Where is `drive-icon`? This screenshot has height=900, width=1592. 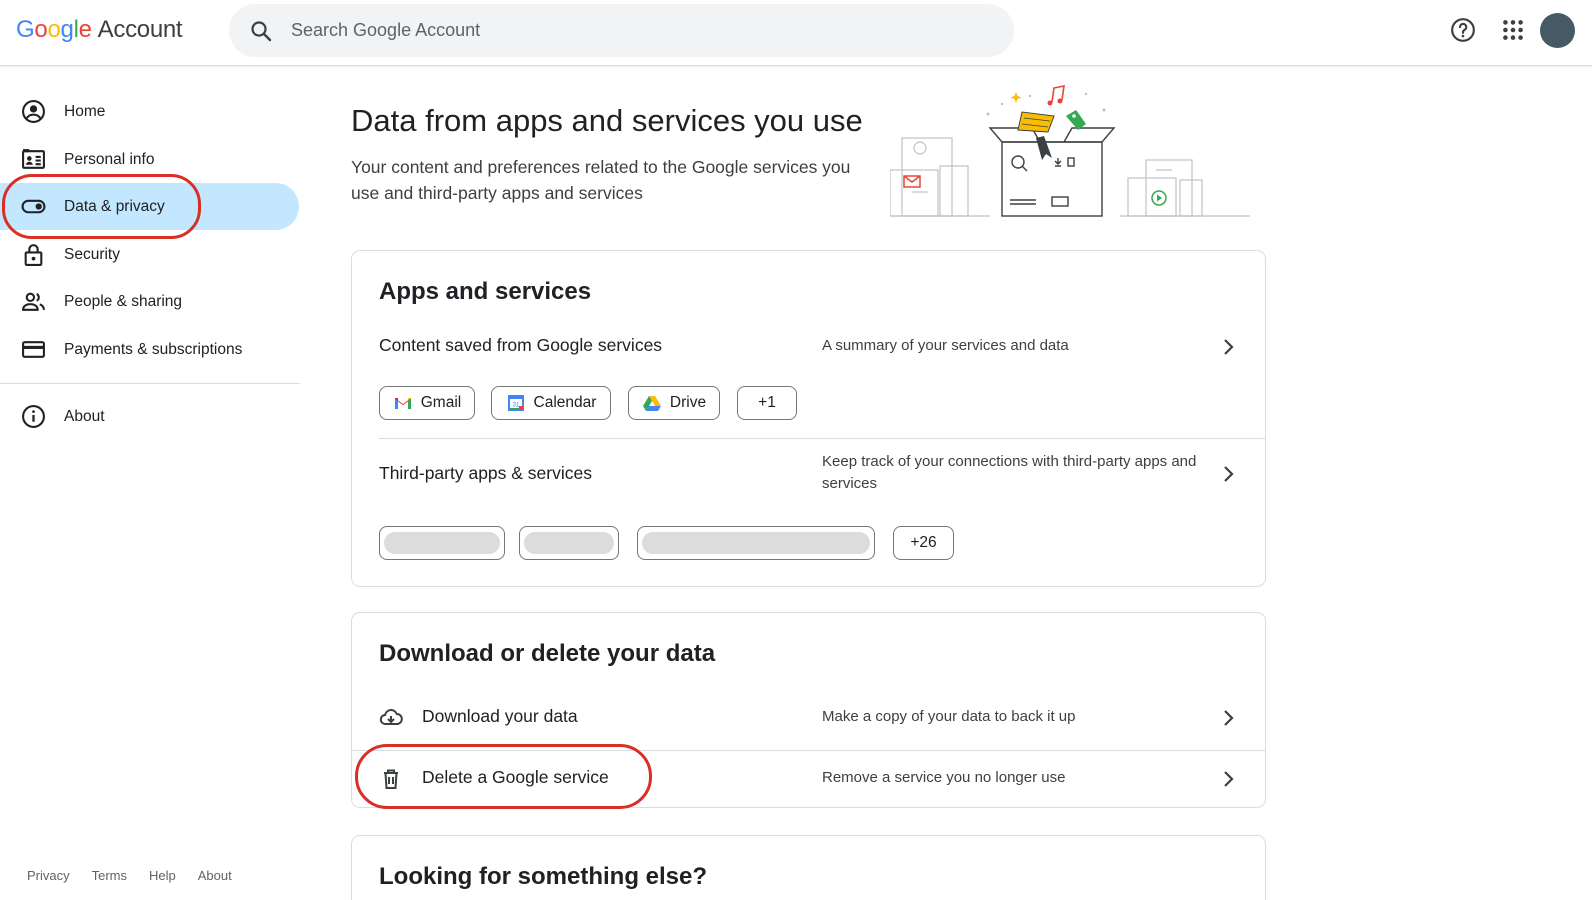
drive-icon is located at coordinates (651, 403).